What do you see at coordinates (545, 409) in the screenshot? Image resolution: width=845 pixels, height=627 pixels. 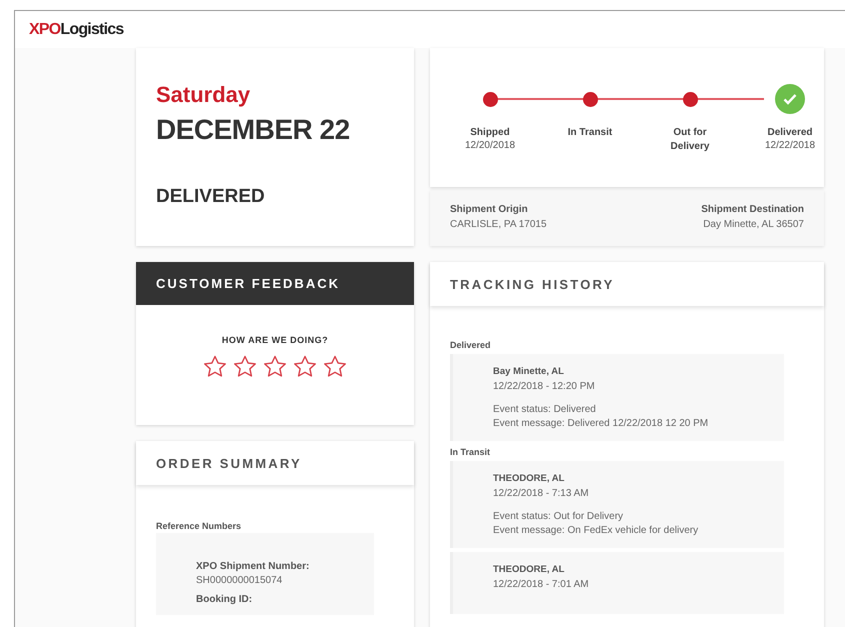 I see `event-detail: Event status: Delivered` at bounding box center [545, 409].